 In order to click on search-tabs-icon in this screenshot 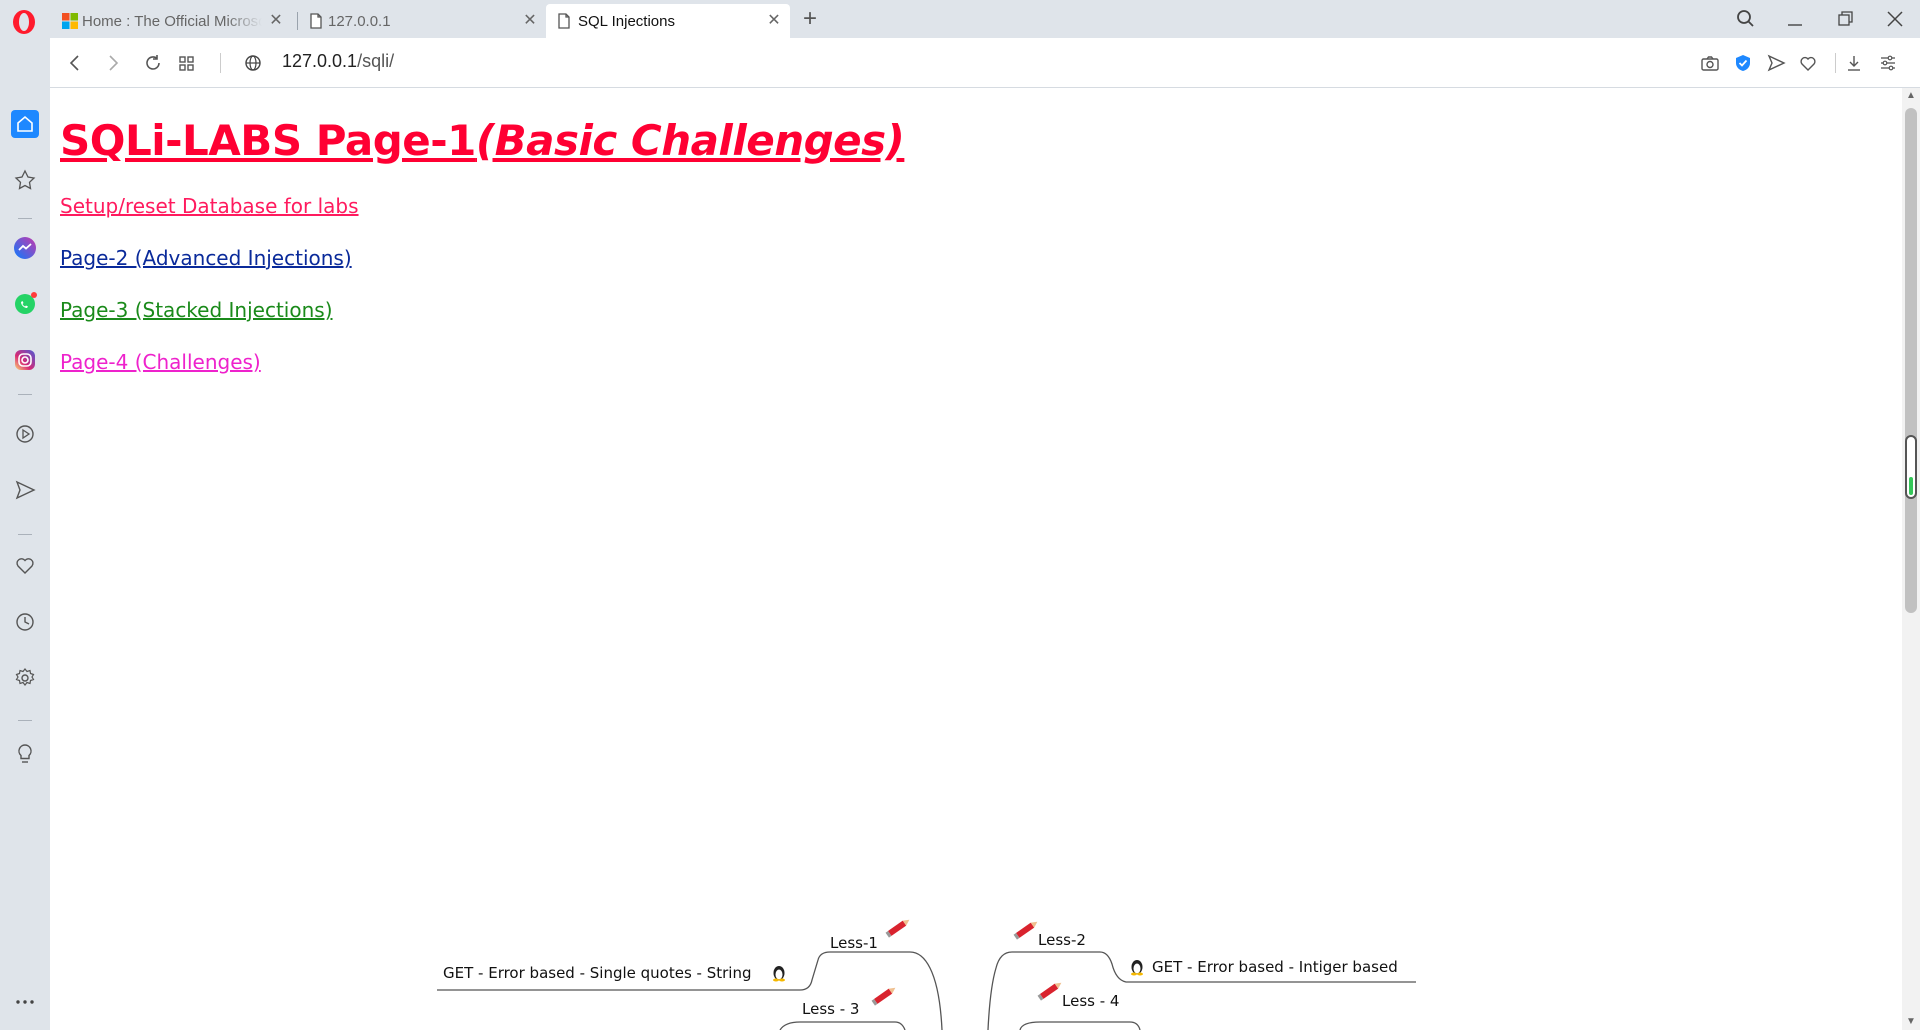, I will do `click(1745, 19)`.